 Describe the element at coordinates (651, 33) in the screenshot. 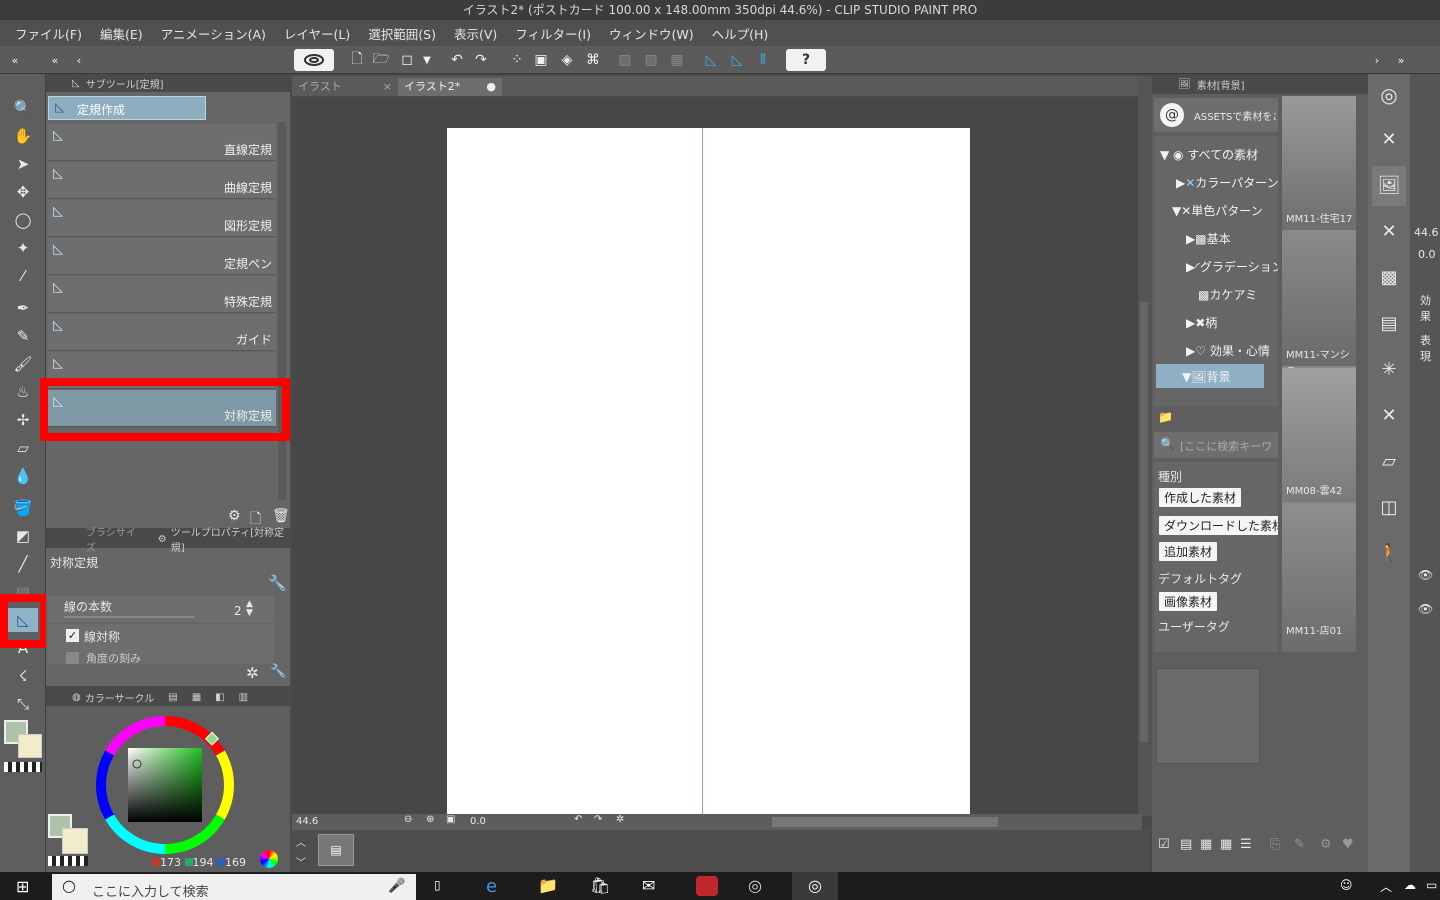

I see `menu-window: ウィンドウ(W)` at that location.